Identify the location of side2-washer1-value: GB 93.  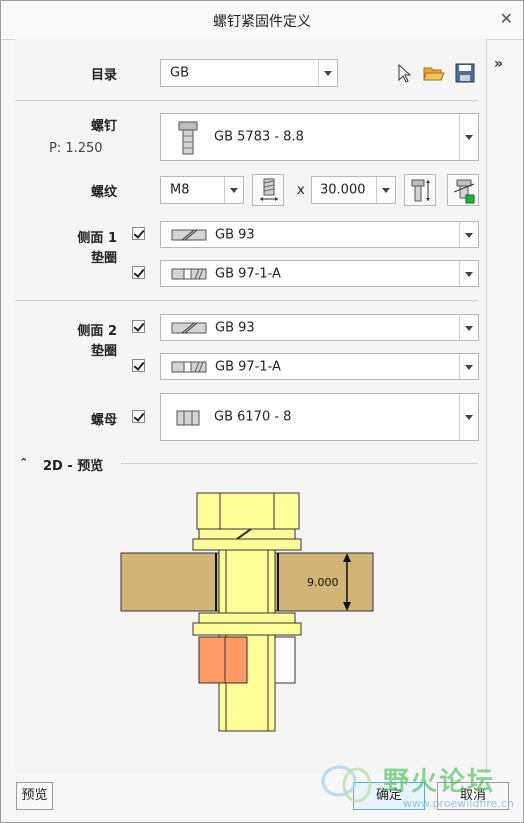
(235, 327).